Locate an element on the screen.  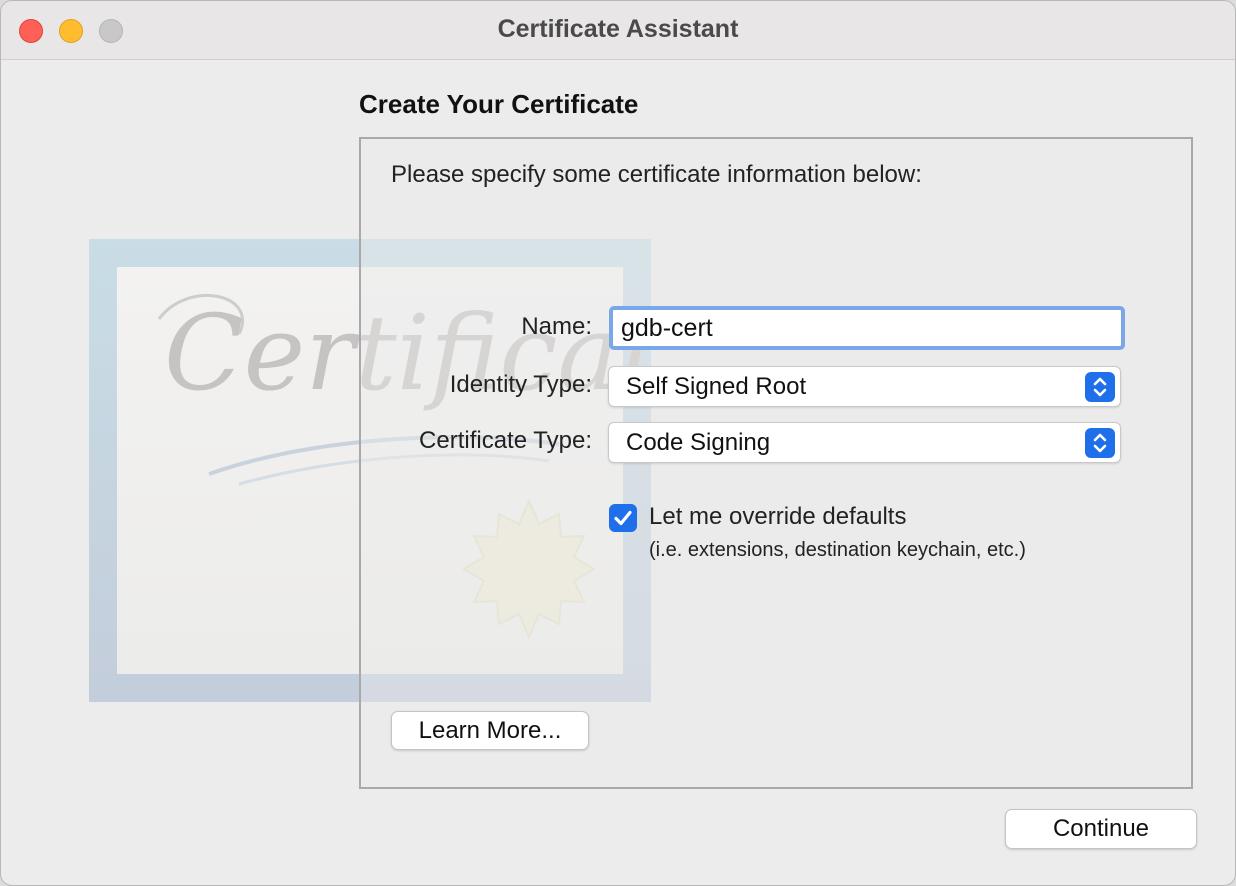
continue-button: Continue is located at coordinates (1101, 829).